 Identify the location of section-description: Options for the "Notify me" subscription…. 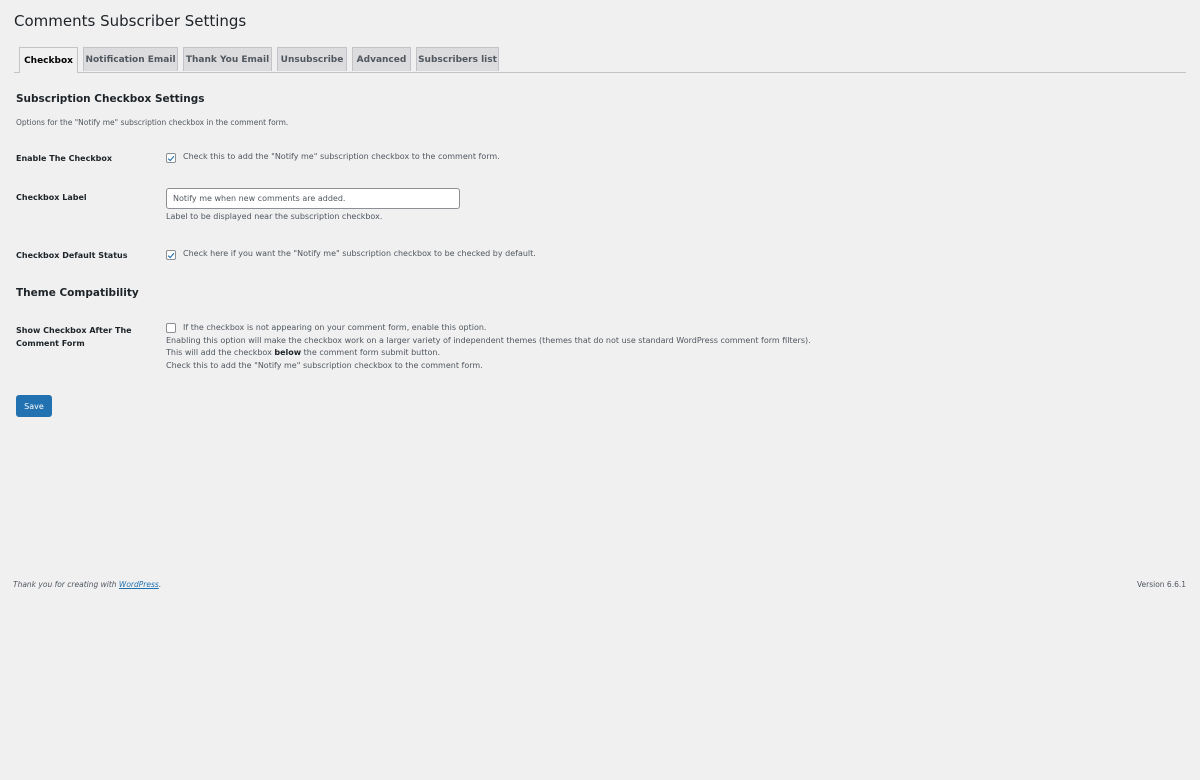
(152, 122).